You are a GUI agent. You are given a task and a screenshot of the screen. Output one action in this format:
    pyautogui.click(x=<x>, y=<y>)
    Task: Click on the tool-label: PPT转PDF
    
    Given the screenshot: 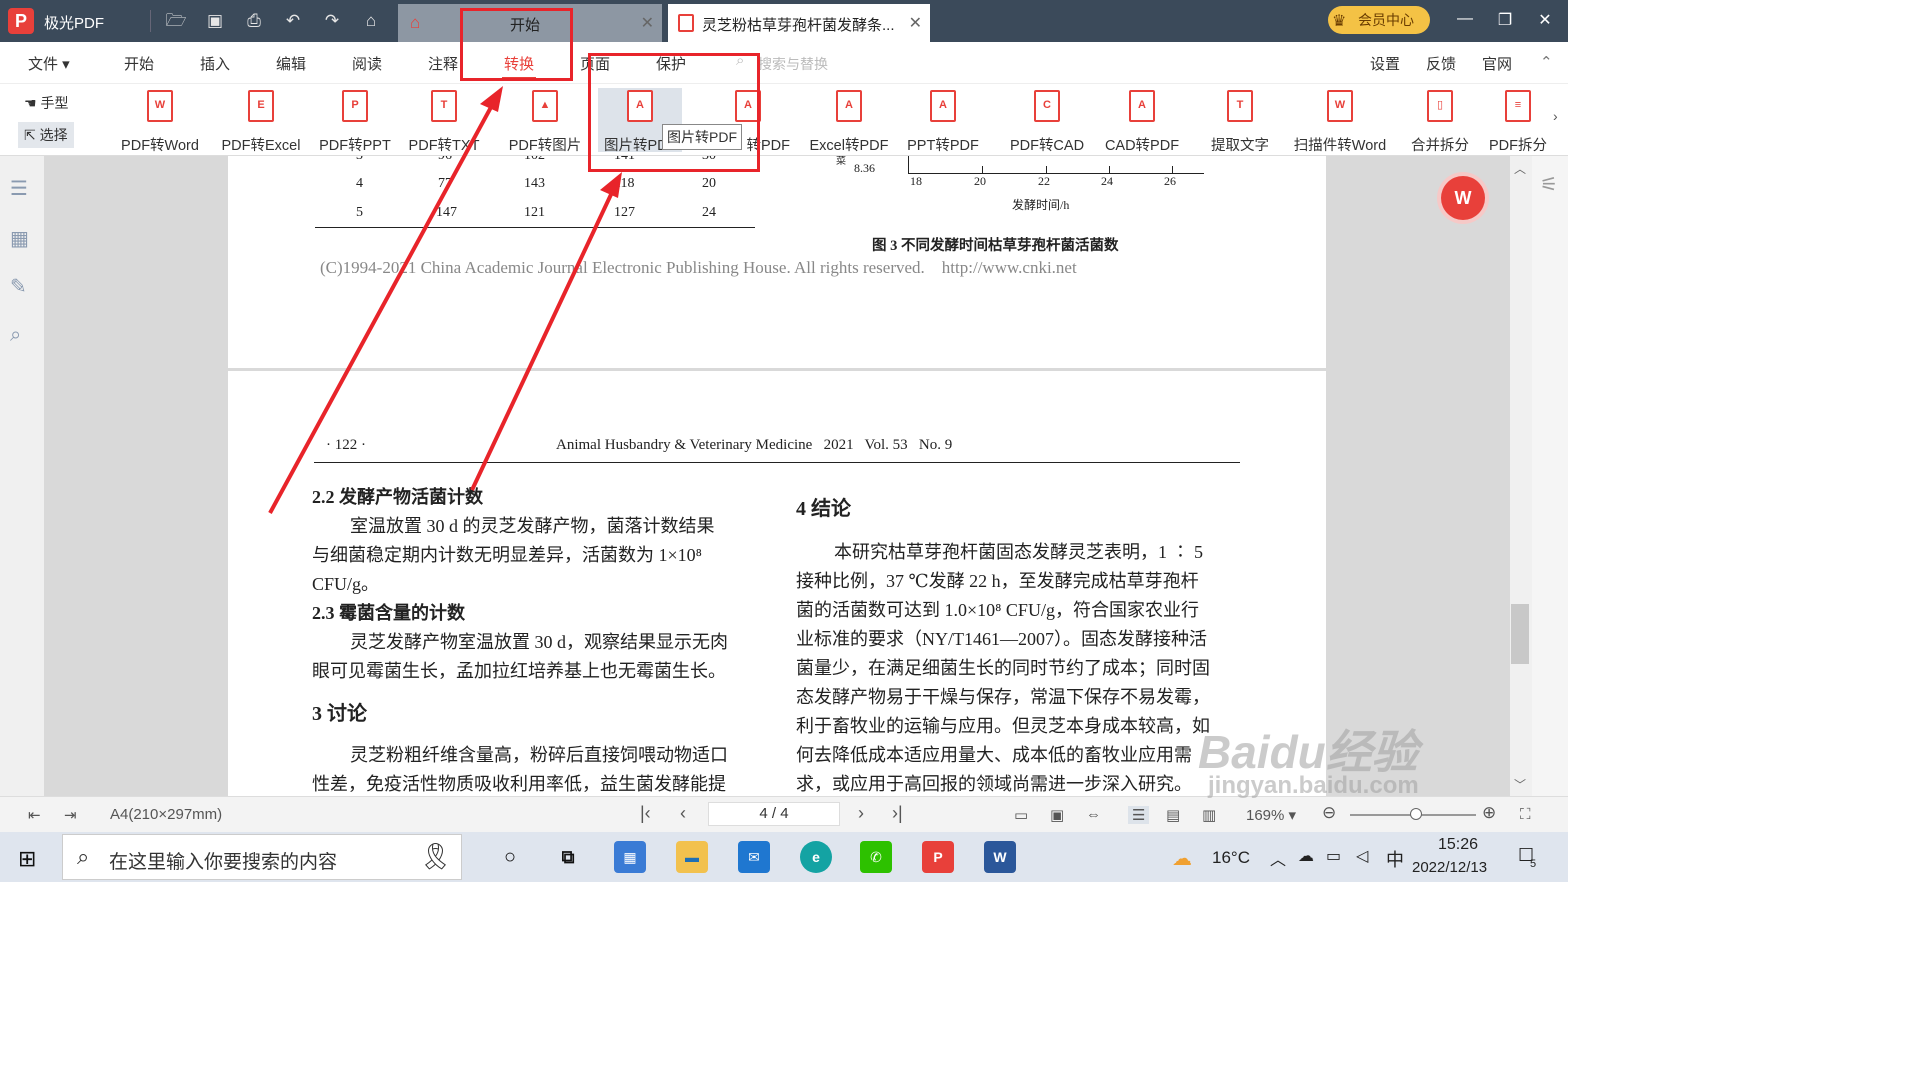 What is the action you would take?
    pyautogui.click(x=943, y=146)
    